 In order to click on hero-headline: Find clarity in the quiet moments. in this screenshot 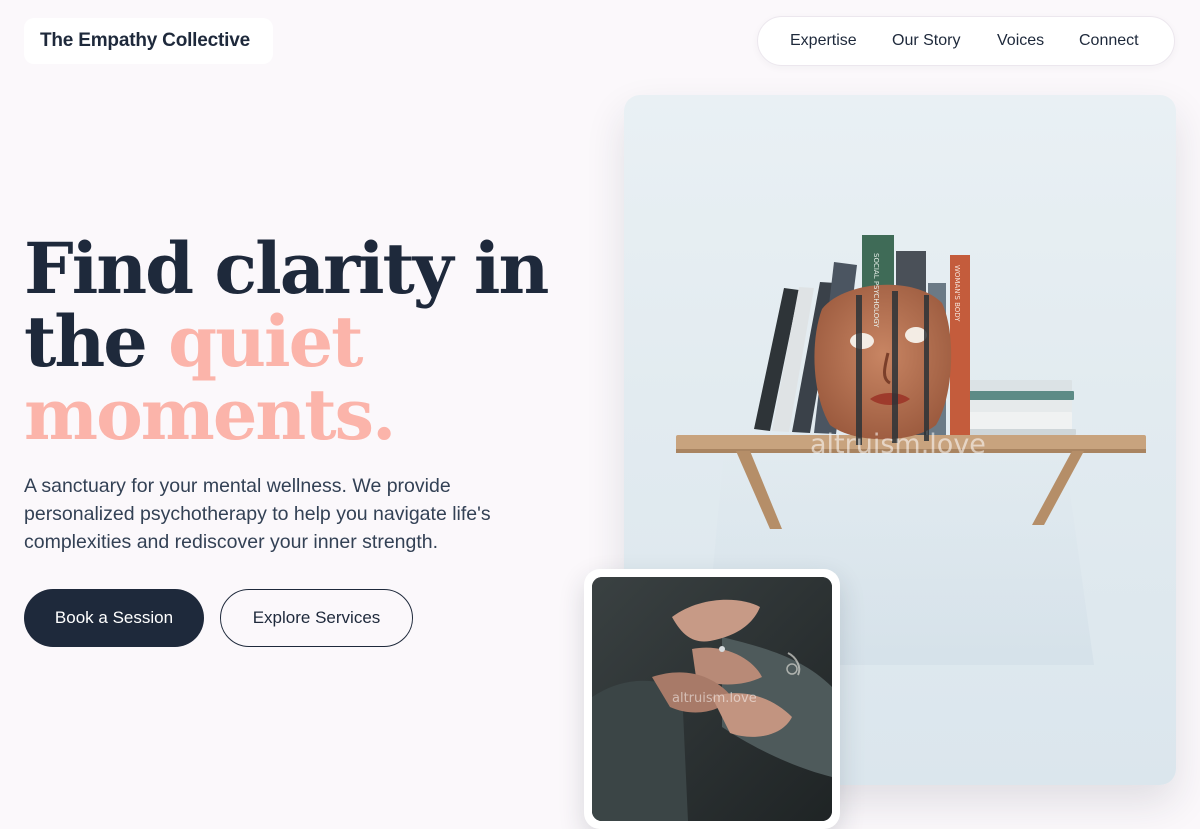, I will do `click(286, 341)`.